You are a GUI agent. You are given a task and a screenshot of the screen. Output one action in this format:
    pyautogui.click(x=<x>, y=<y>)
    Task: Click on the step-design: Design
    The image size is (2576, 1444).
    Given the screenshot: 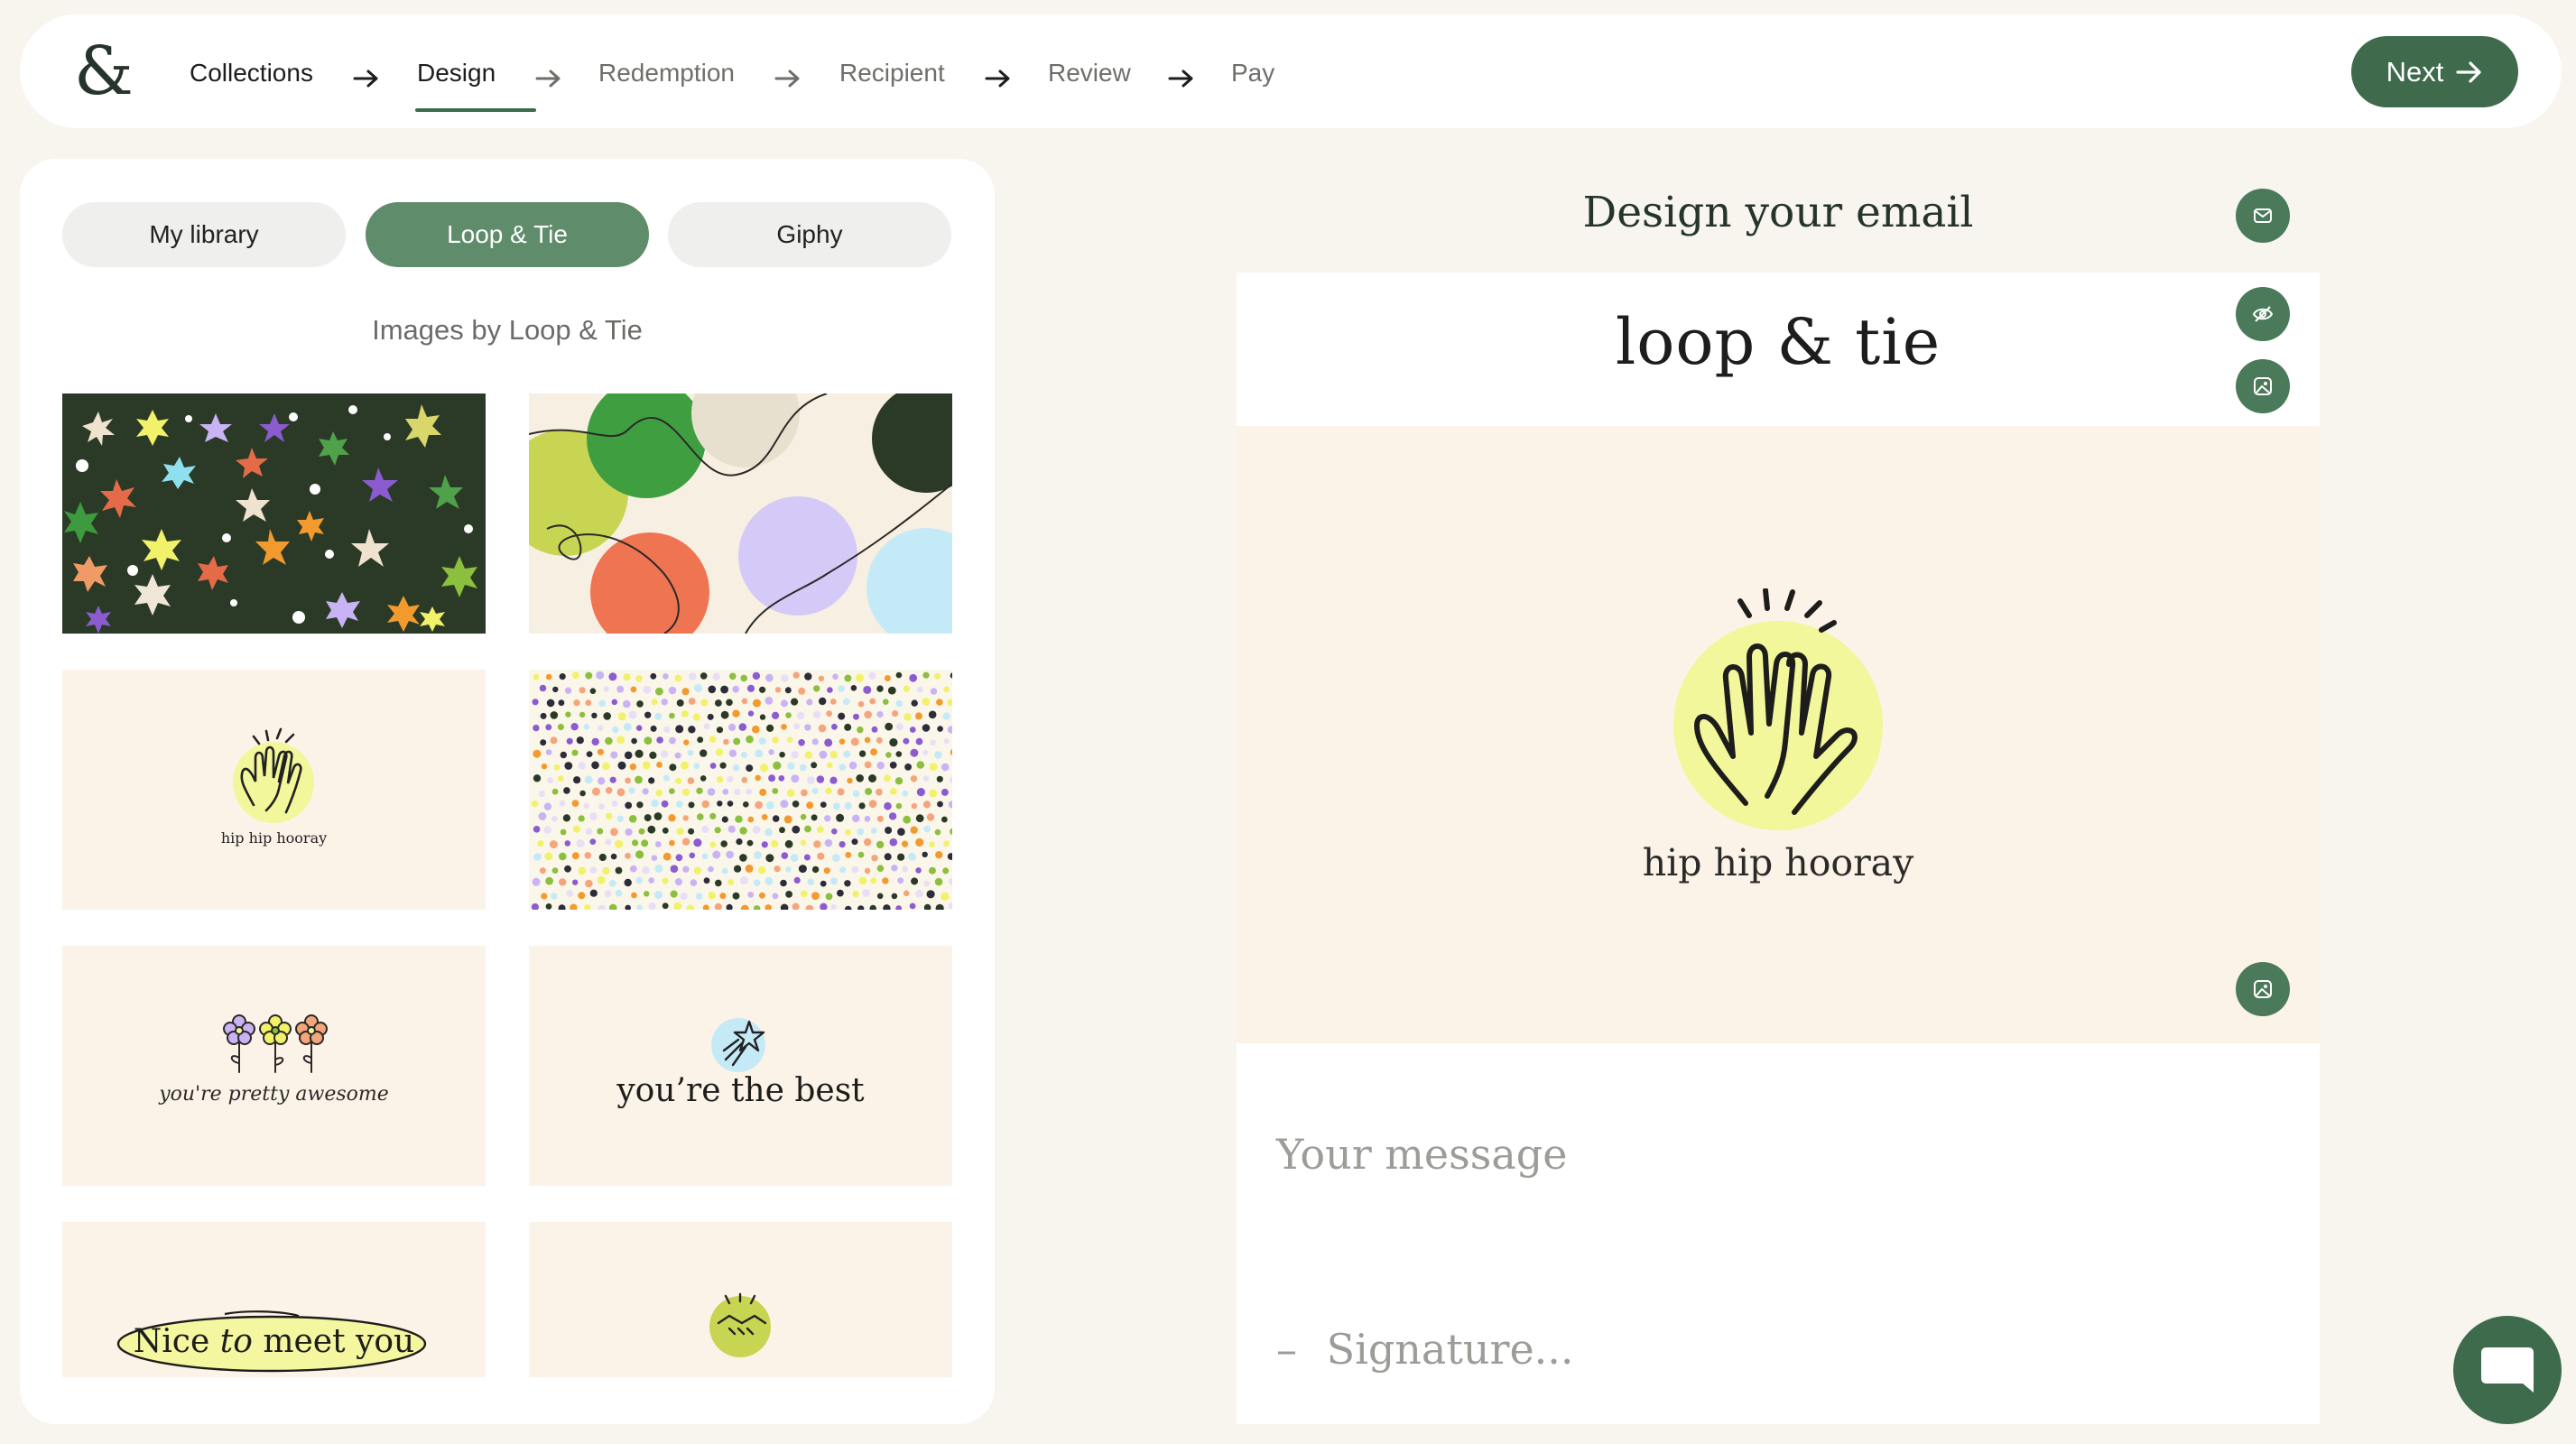 What is the action you would take?
    pyautogui.click(x=456, y=73)
    